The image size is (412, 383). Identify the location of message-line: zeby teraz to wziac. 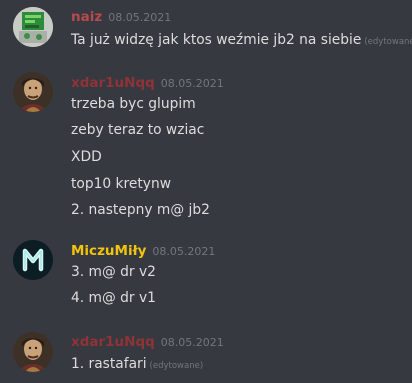
(137, 130).